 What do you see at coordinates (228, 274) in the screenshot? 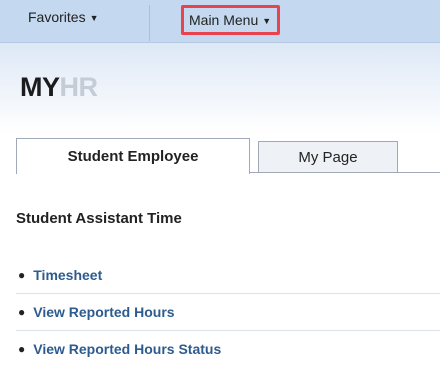
I see `list-item: ● Timesheet` at bounding box center [228, 274].